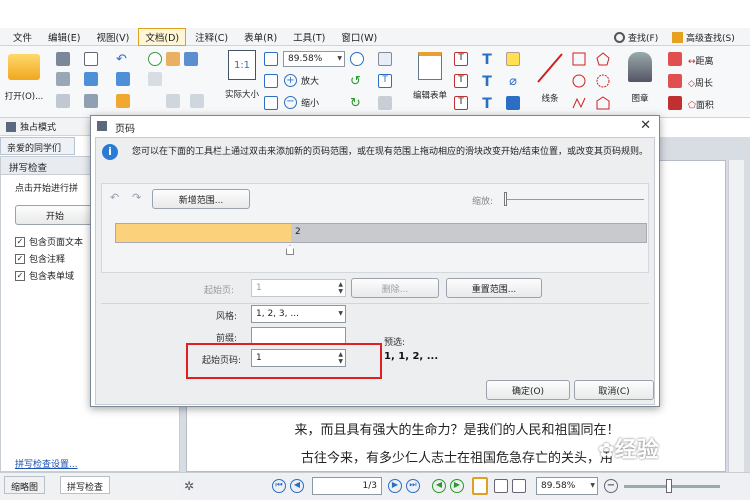 Image resolution: width=750 pixels, height=500 pixels. What do you see at coordinates (579, 81) in the screenshot?
I see `ellipse-icon` at bounding box center [579, 81].